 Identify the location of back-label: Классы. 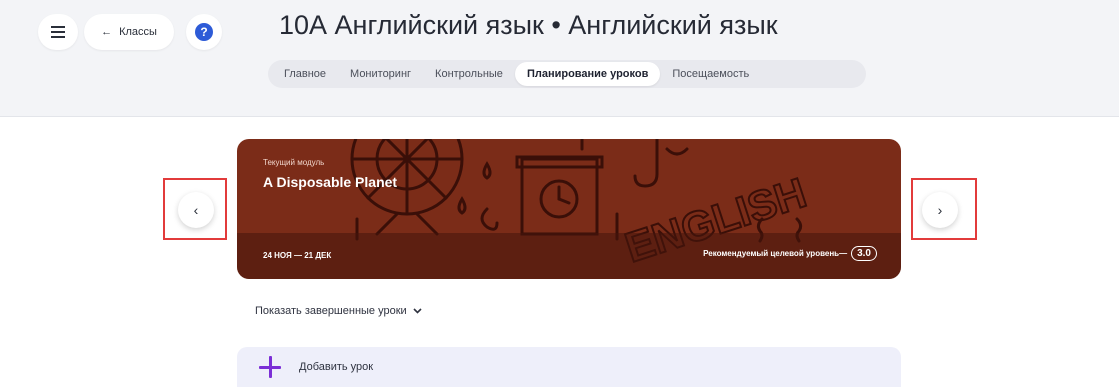
(138, 32).